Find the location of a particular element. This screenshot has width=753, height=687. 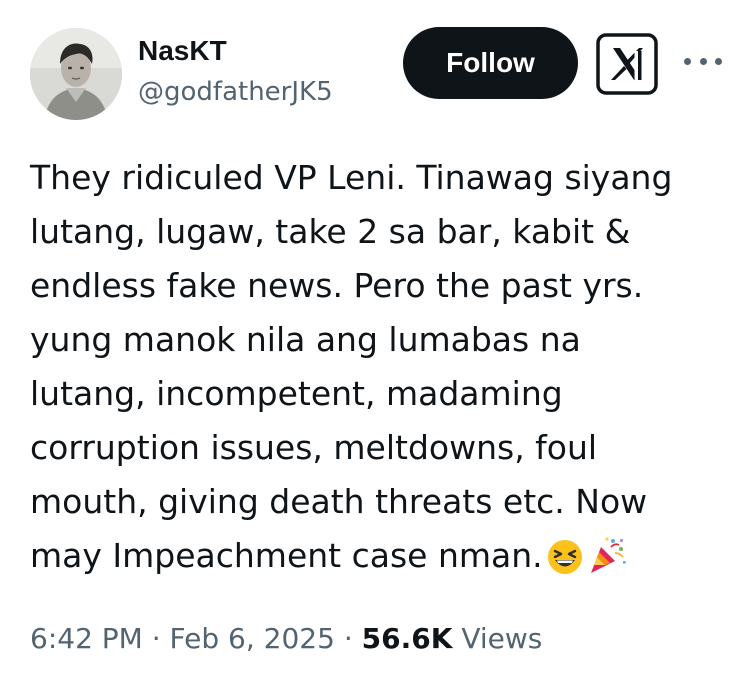

views-count: 56.6K is located at coordinates (407, 638).